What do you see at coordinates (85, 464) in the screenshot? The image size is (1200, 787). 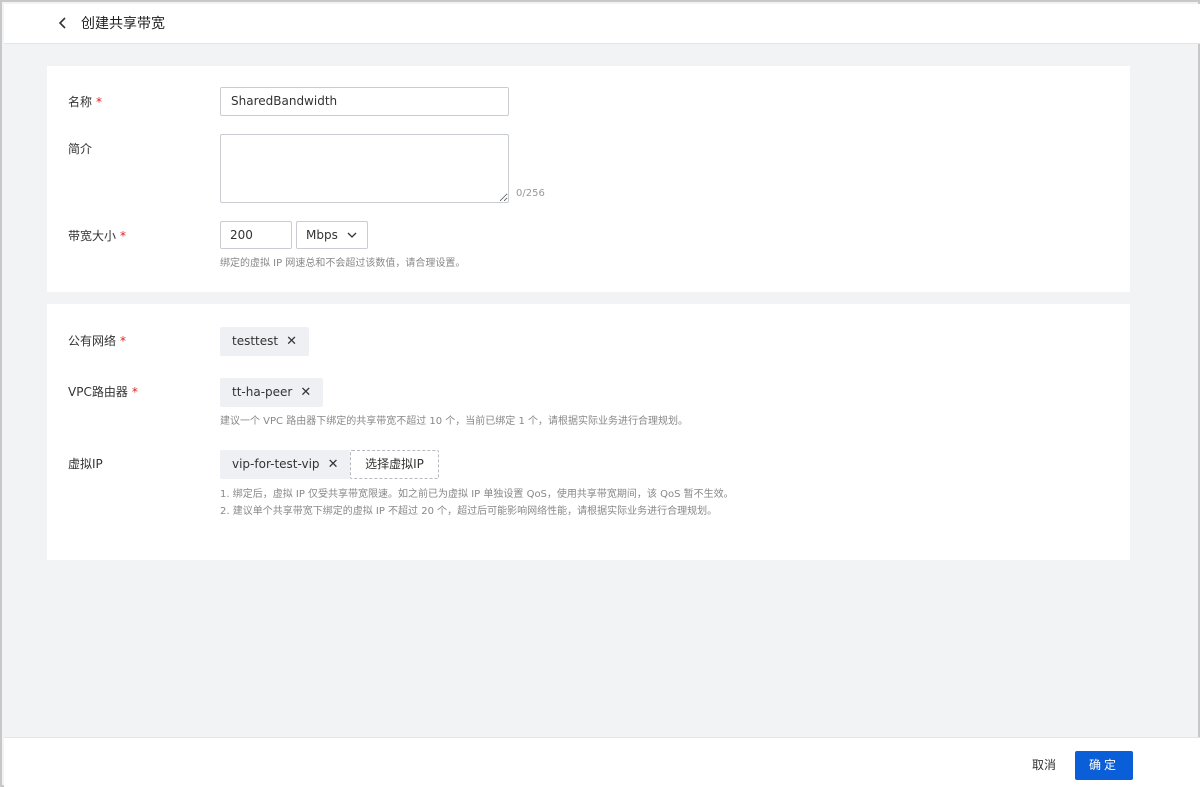 I see `vip-label: 虚拟IP` at bounding box center [85, 464].